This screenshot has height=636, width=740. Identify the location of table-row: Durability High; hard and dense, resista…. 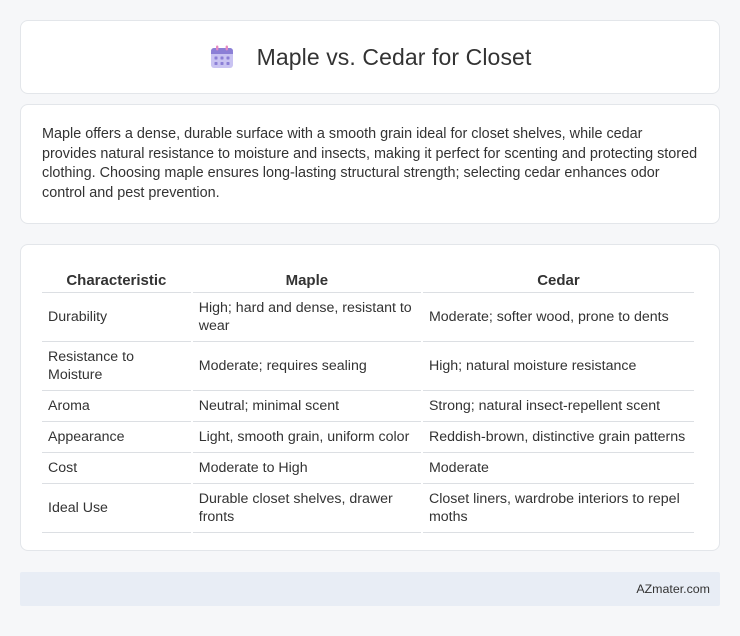
(368, 317).